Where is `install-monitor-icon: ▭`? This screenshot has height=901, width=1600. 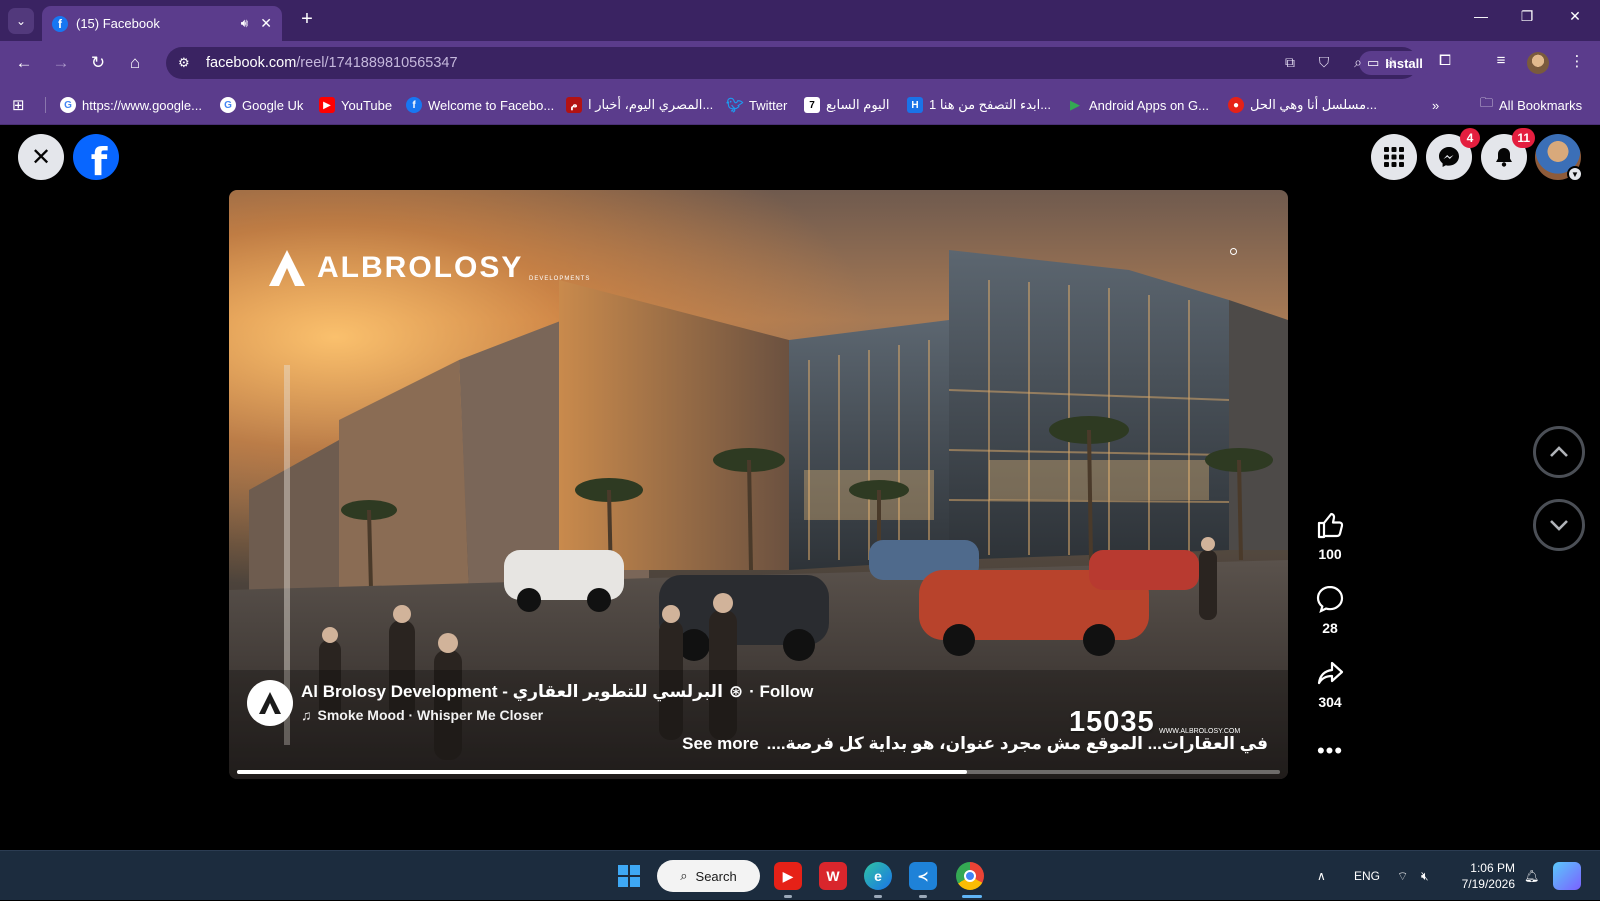
install-monitor-icon: ▭ is located at coordinates (1373, 62).